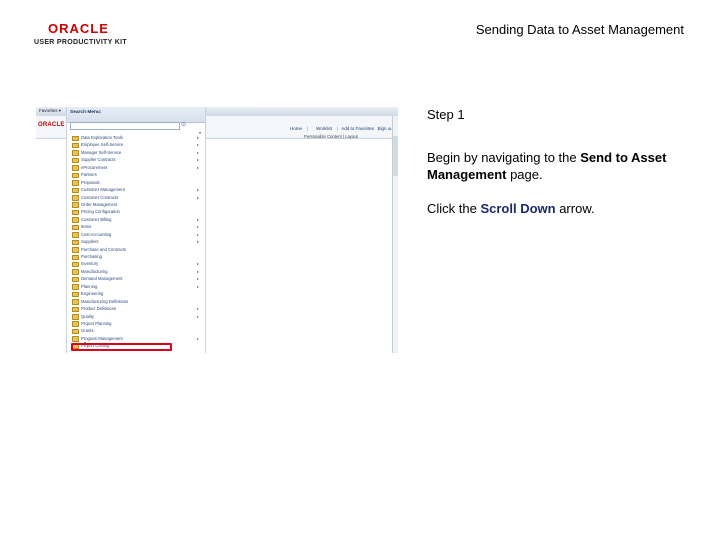 Image resolution: width=720 pixels, height=540 pixels. What do you see at coordinates (91, 256) in the screenshot?
I see `menu-item-label: Purchasing` at bounding box center [91, 256].